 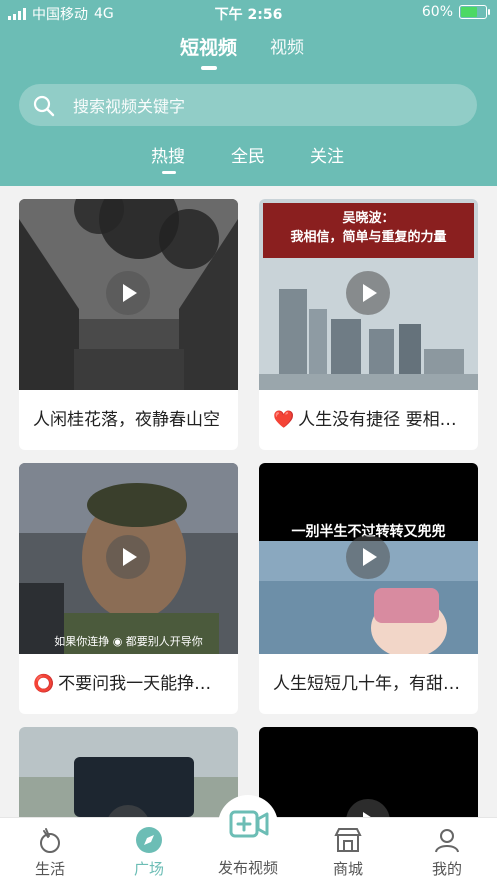 What do you see at coordinates (168, 154) in the screenshot?
I see `tab-hot-search: 热搜` at bounding box center [168, 154].